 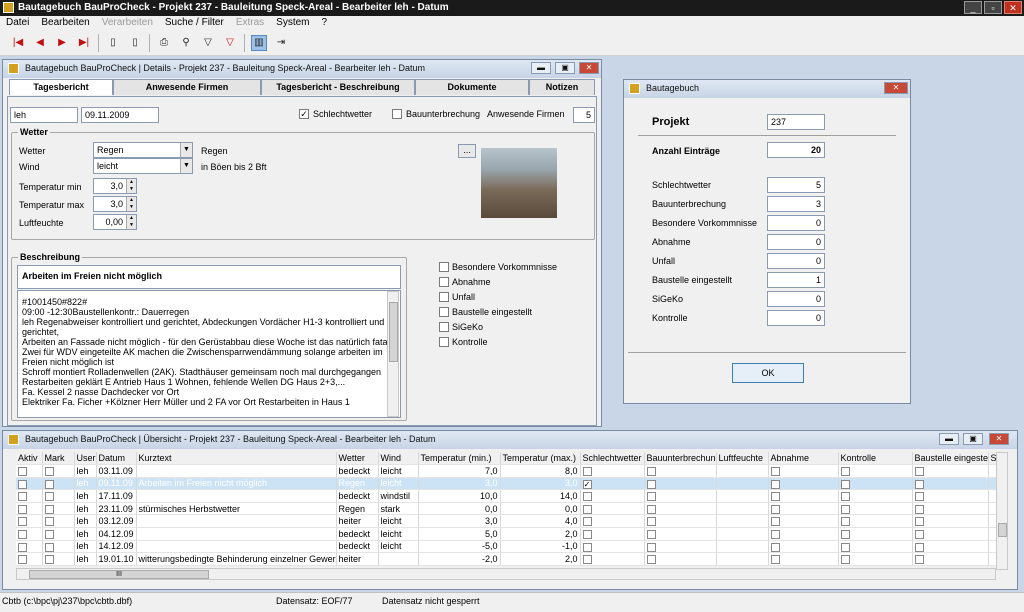 I want to click on overview-hscrollbar: III, so click(x=506, y=574).